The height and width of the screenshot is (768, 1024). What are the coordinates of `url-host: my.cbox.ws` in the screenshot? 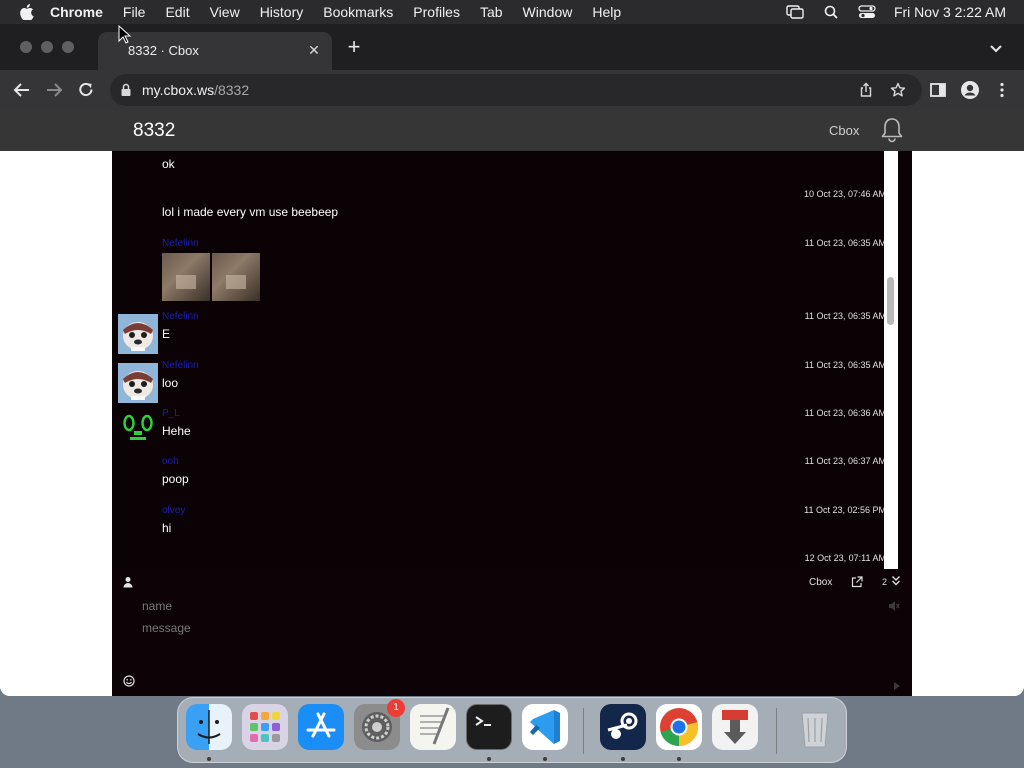 It's located at (178, 90).